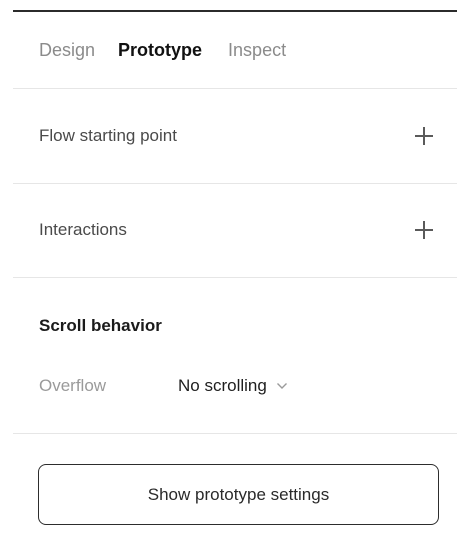 This screenshot has width=457, height=554. What do you see at coordinates (424, 230) in the screenshot?
I see `add-interaction-plus-icon` at bounding box center [424, 230].